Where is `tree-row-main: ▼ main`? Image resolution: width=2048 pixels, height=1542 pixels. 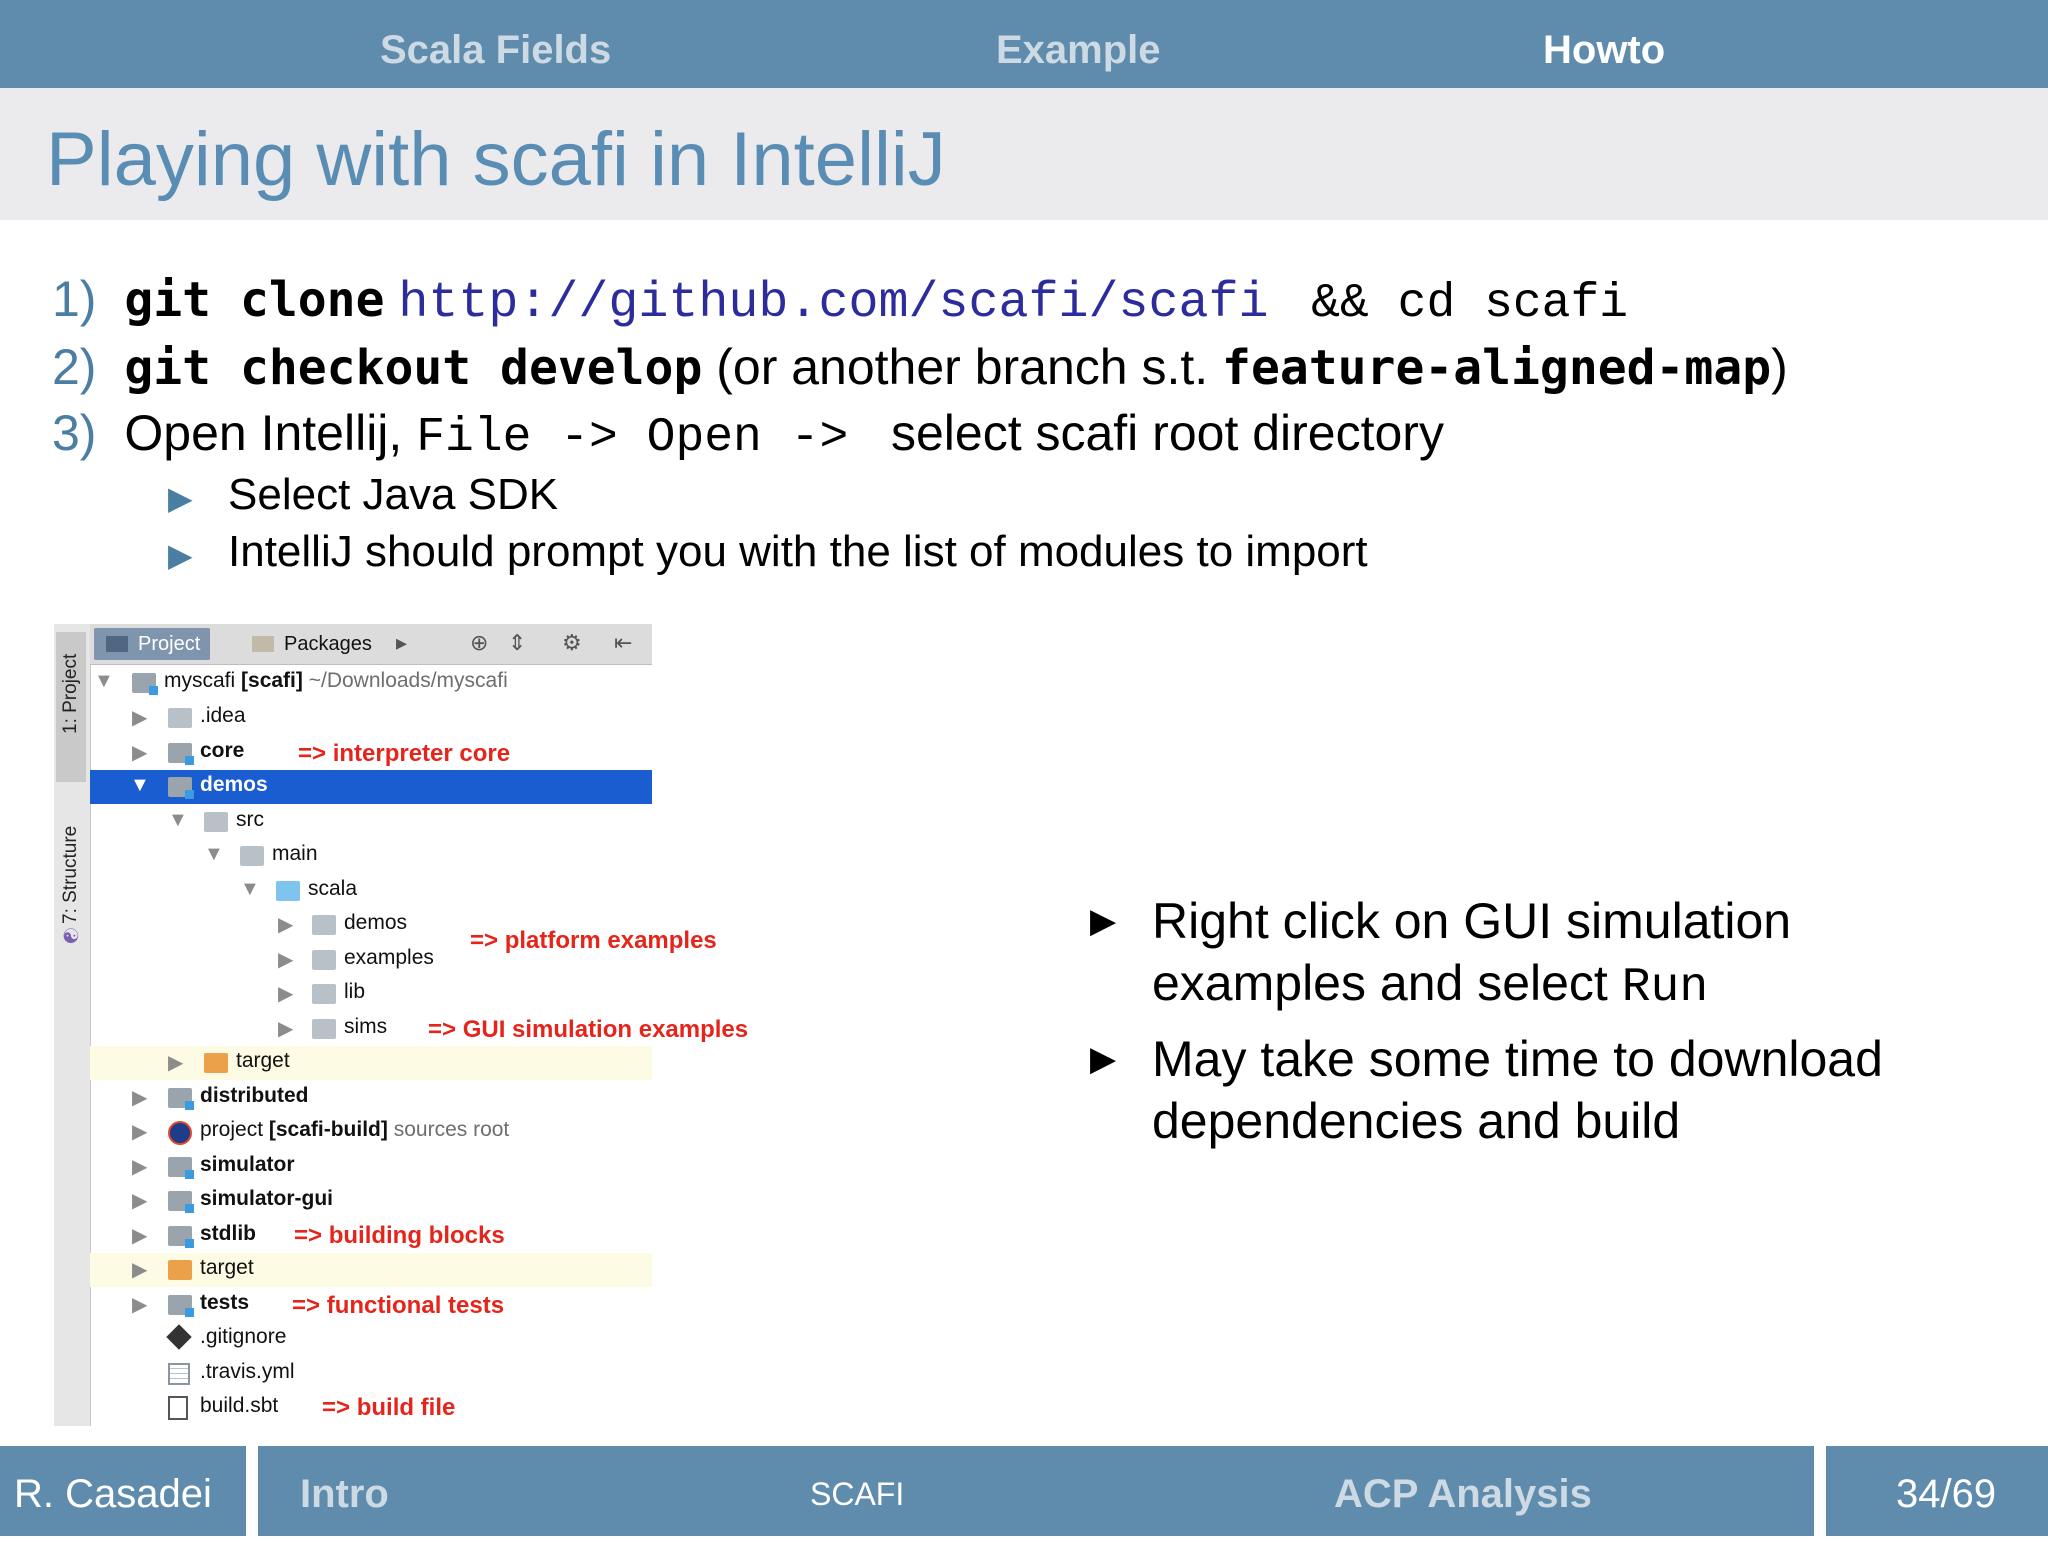 tree-row-main: ▼ main is located at coordinates (371, 856).